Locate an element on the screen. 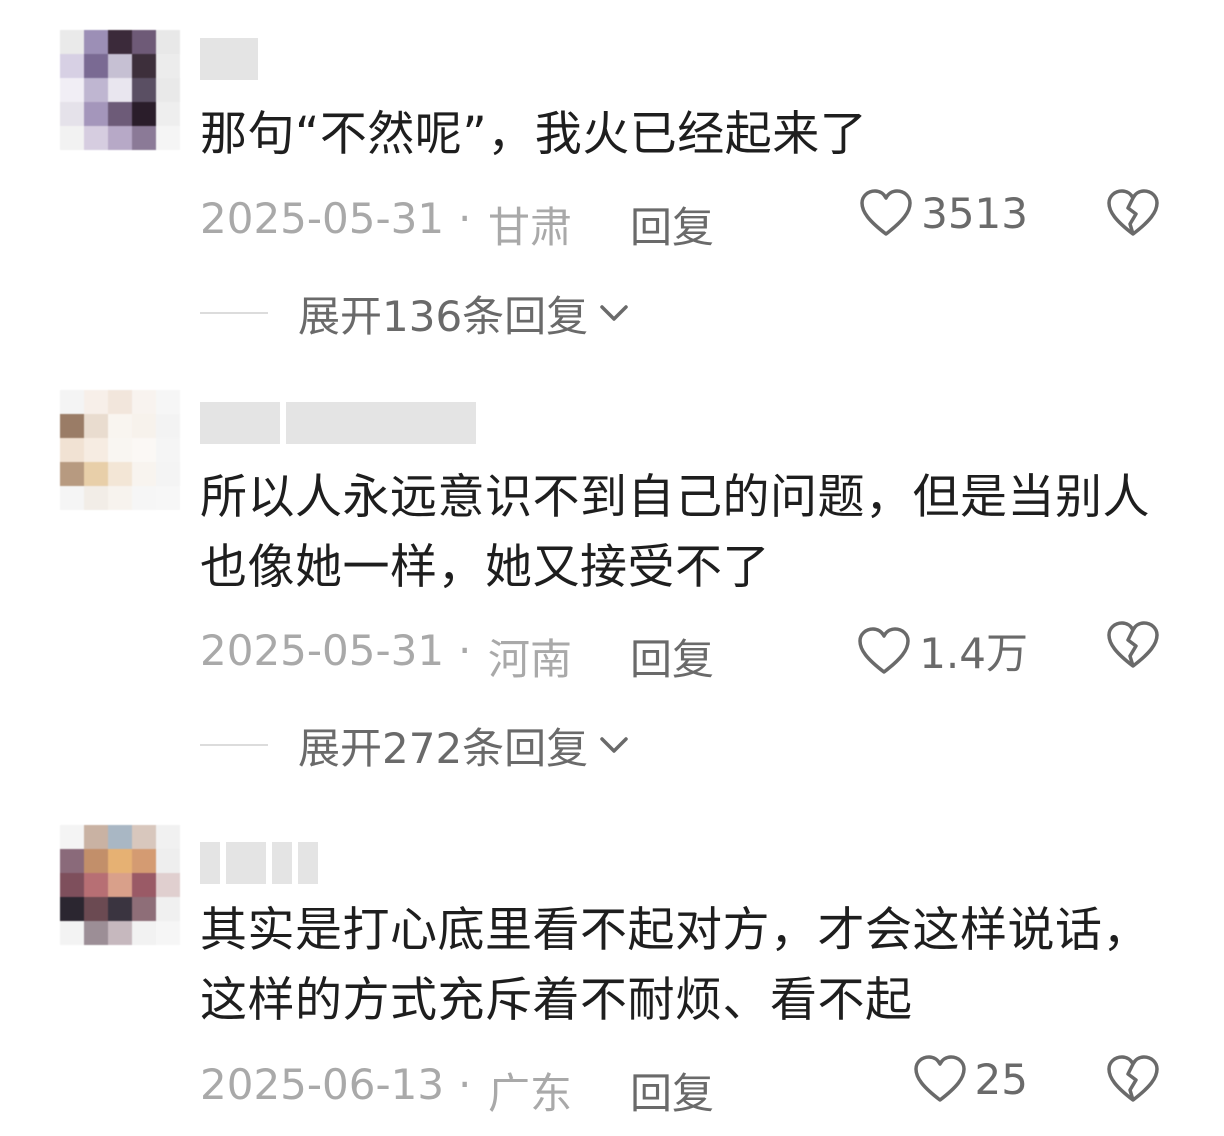  like-button: 3513 is located at coordinates (943, 213).